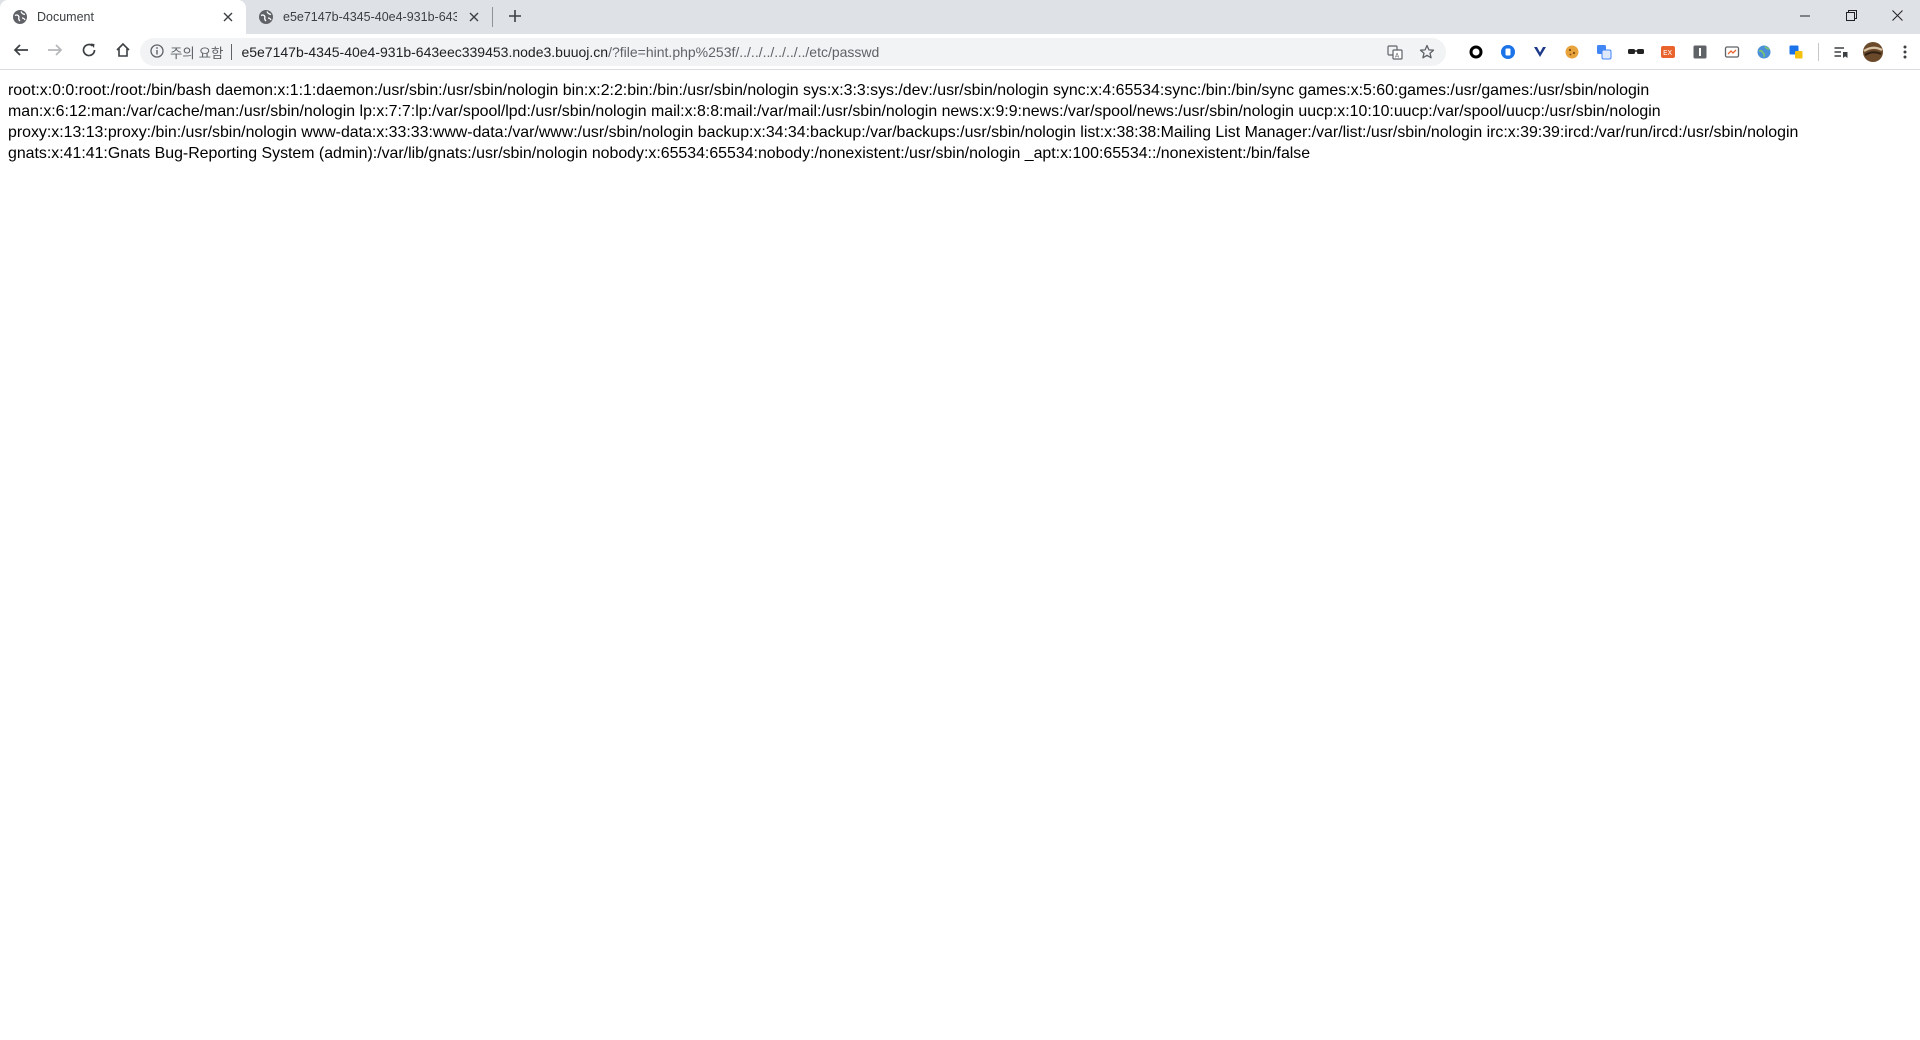 This screenshot has height=1040, width=1920. Describe the element at coordinates (1805, 15) in the screenshot. I see `minimize-button` at that location.